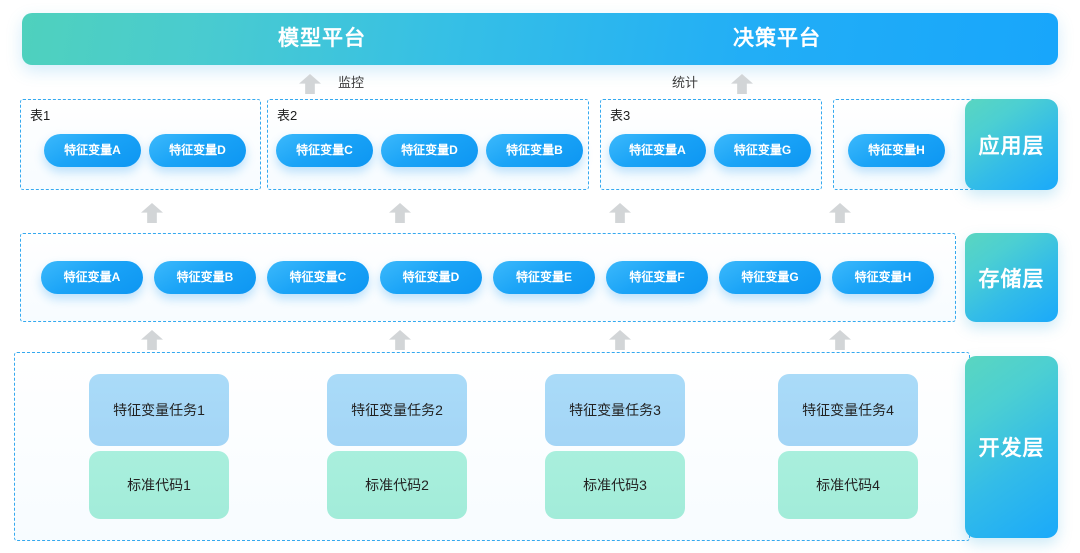  I want to click on dev-task-card: 特征变量任务1, so click(159, 410).